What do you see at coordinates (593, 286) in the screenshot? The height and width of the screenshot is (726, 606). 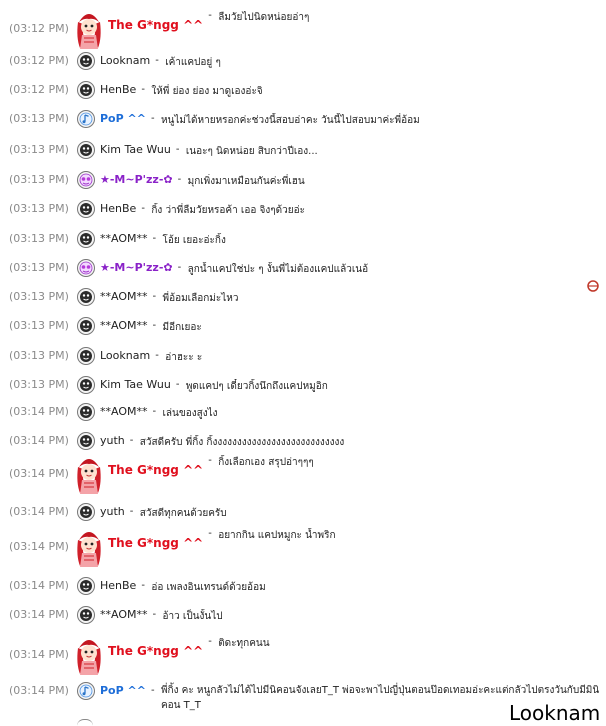 I see `refresh-icon` at bounding box center [593, 286].